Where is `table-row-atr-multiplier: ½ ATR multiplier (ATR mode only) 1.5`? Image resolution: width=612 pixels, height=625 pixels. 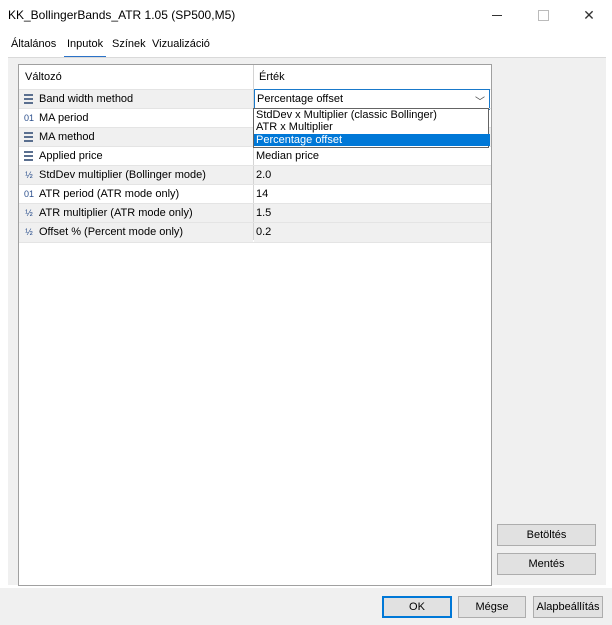 table-row-atr-multiplier: ½ ATR multiplier (ATR mode only) 1.5 is located at coordinates (255, 213).